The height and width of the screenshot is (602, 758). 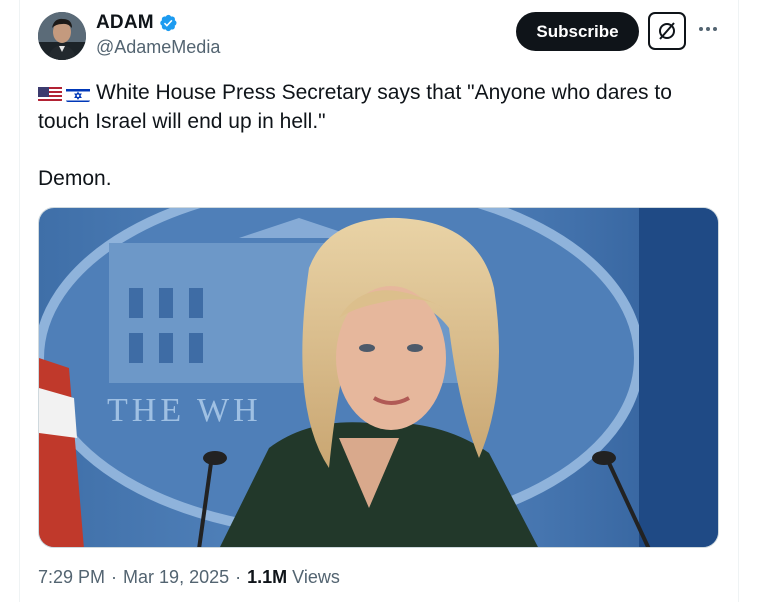 What do you see at coordinates (168, 23) in the screenshot?
I see `verified-badge-icon` at bounding box center [168, 23].